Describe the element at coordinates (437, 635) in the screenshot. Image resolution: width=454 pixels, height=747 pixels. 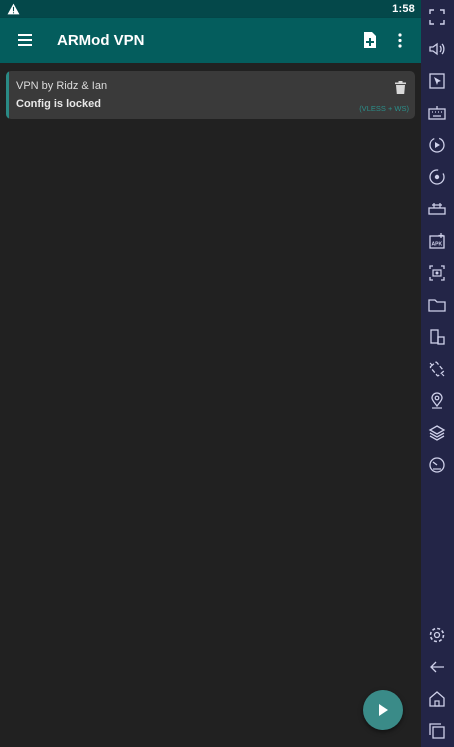
I see `settings-icon` at that location.